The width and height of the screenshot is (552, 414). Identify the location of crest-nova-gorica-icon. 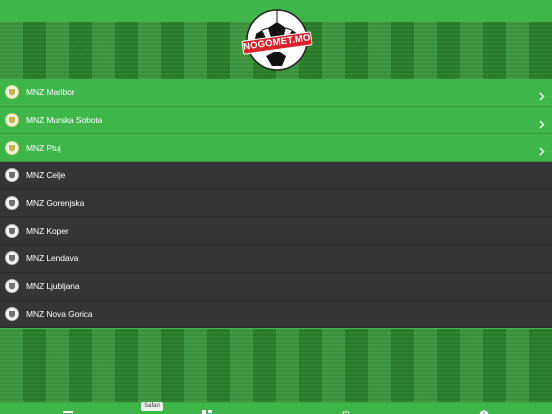
(12, 313).